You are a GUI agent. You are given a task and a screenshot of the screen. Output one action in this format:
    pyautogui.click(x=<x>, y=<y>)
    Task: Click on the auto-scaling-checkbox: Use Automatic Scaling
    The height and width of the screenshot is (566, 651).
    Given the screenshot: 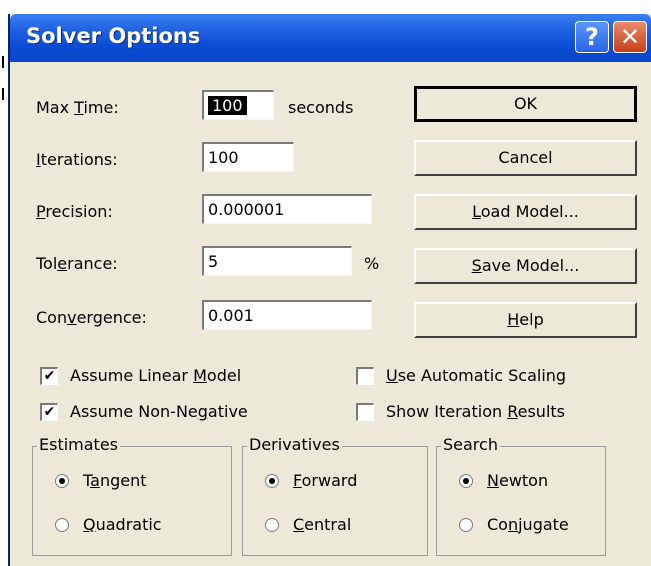 What is the action you would take?
    pyautogui.click(x=461, y=375)
    